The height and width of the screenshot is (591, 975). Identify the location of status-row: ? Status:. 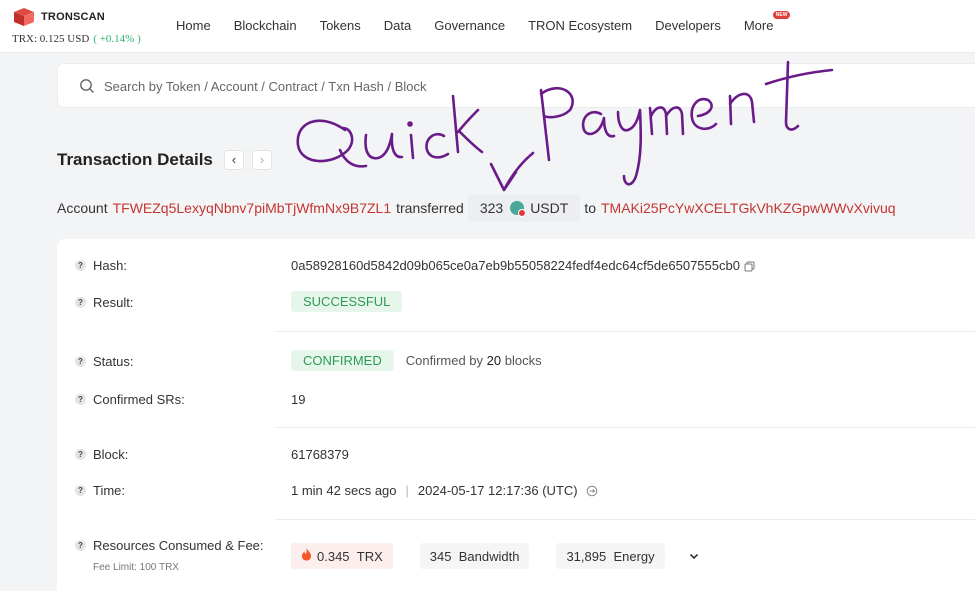
(104, 361).